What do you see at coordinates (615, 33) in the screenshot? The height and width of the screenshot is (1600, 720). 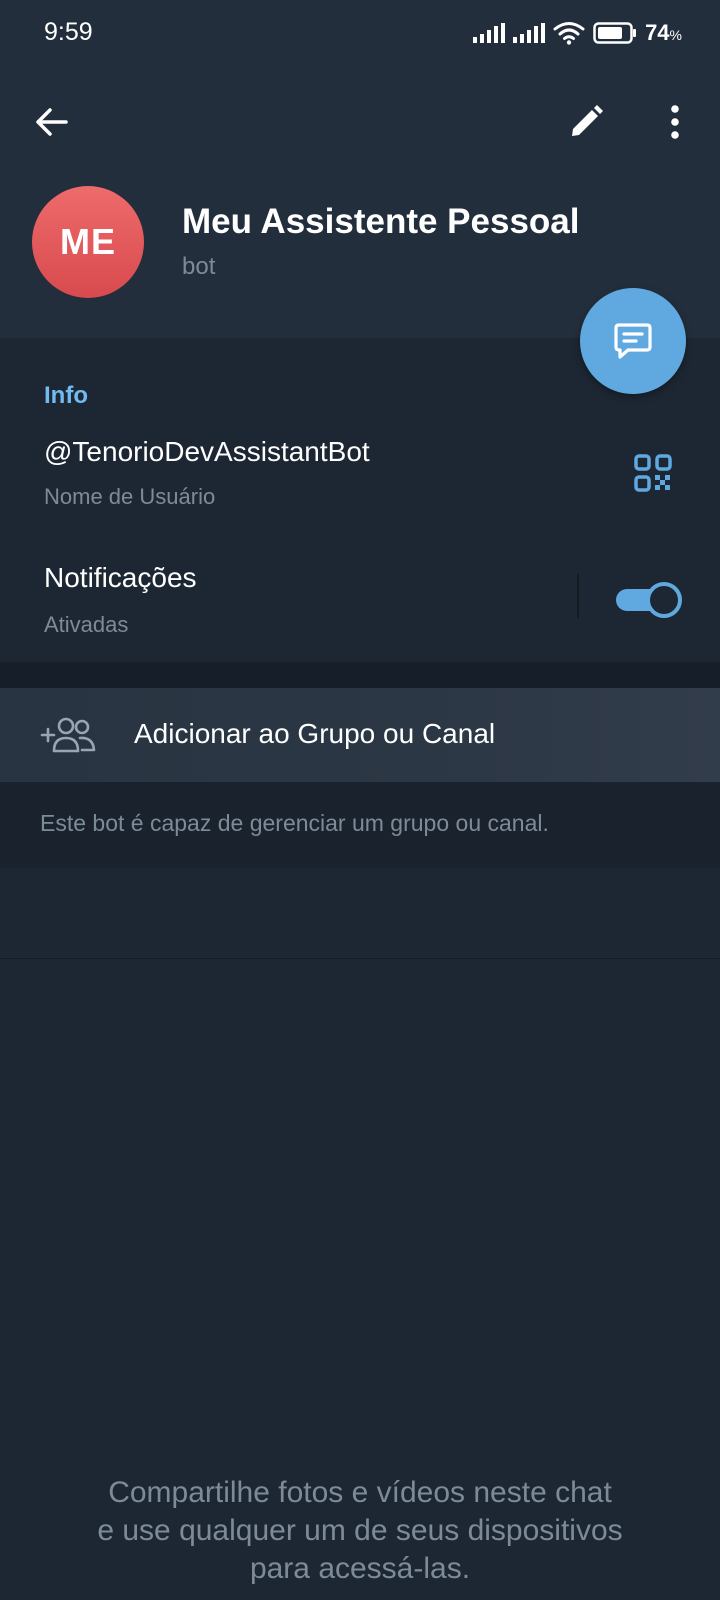 I see `battery-icon` at bounding box center [615, 33].